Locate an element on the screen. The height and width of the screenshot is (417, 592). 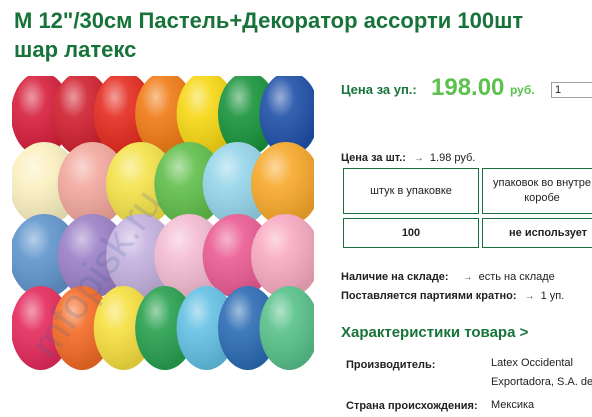
table-cell-pieces: 100 is located at coordinates (411, 233).